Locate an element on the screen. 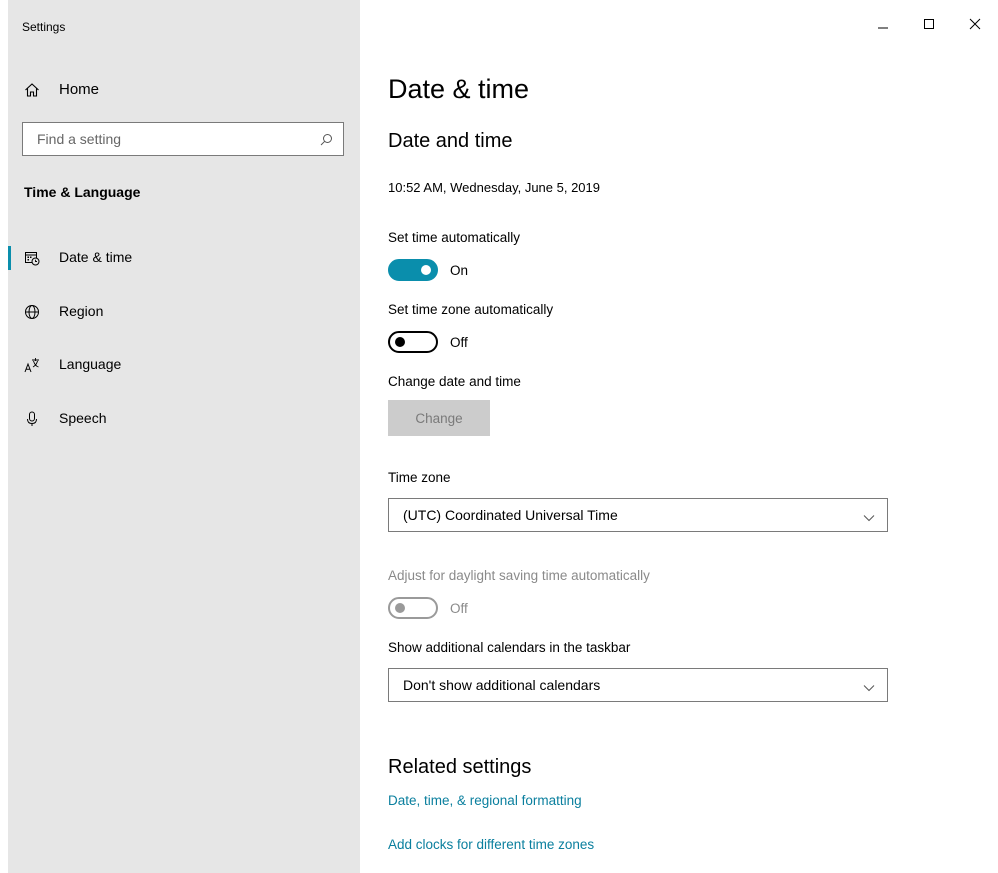  daylight-saving-toggle: Off is located at coordinates (428, 608).